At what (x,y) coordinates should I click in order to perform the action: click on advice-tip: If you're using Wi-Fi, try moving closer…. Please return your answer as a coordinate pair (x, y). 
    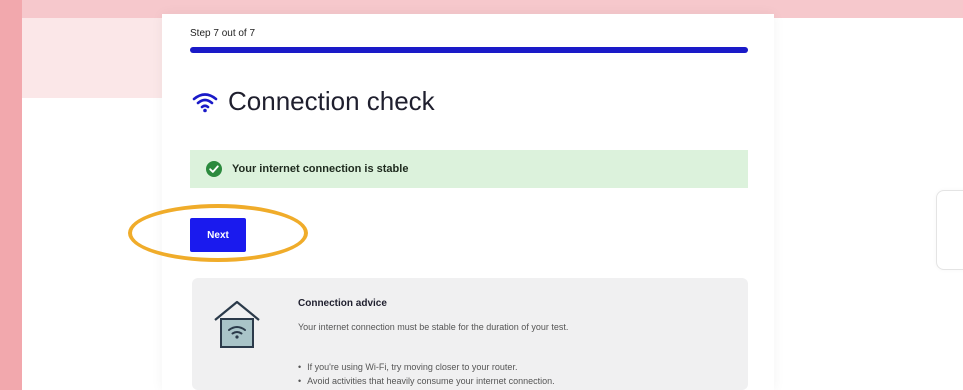
    Looking at the image, I should click on (426, 367).